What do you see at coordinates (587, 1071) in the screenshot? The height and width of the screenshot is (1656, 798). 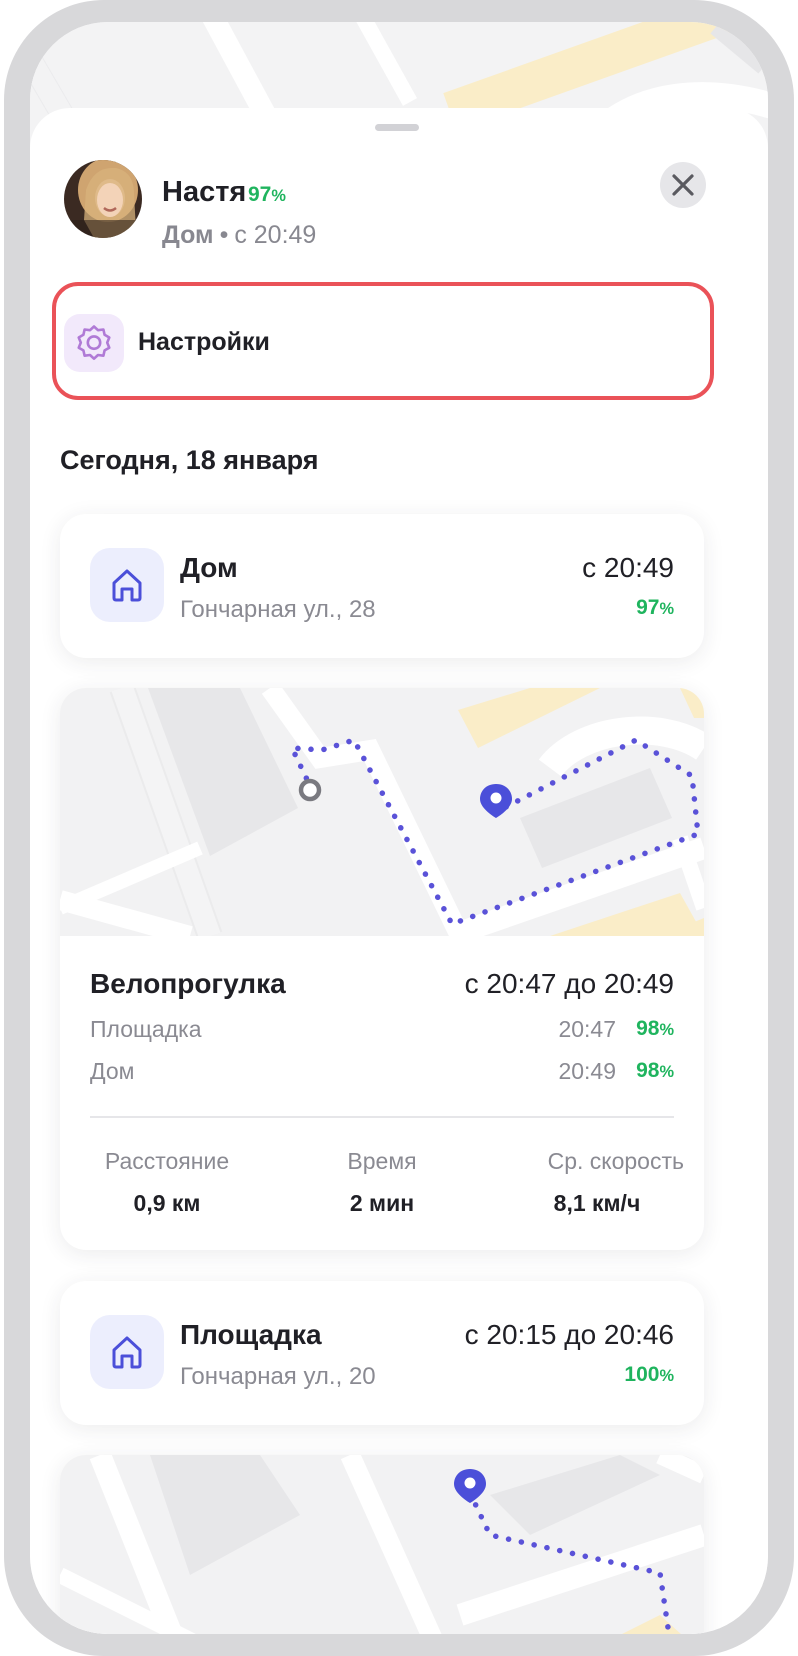 I see `trip-end-time: 20:49` at bounding box center [587, 1071].